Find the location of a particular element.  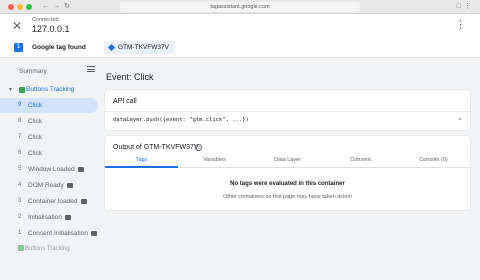

event-name-text: Initialisation is located at coordinates (45, 217).